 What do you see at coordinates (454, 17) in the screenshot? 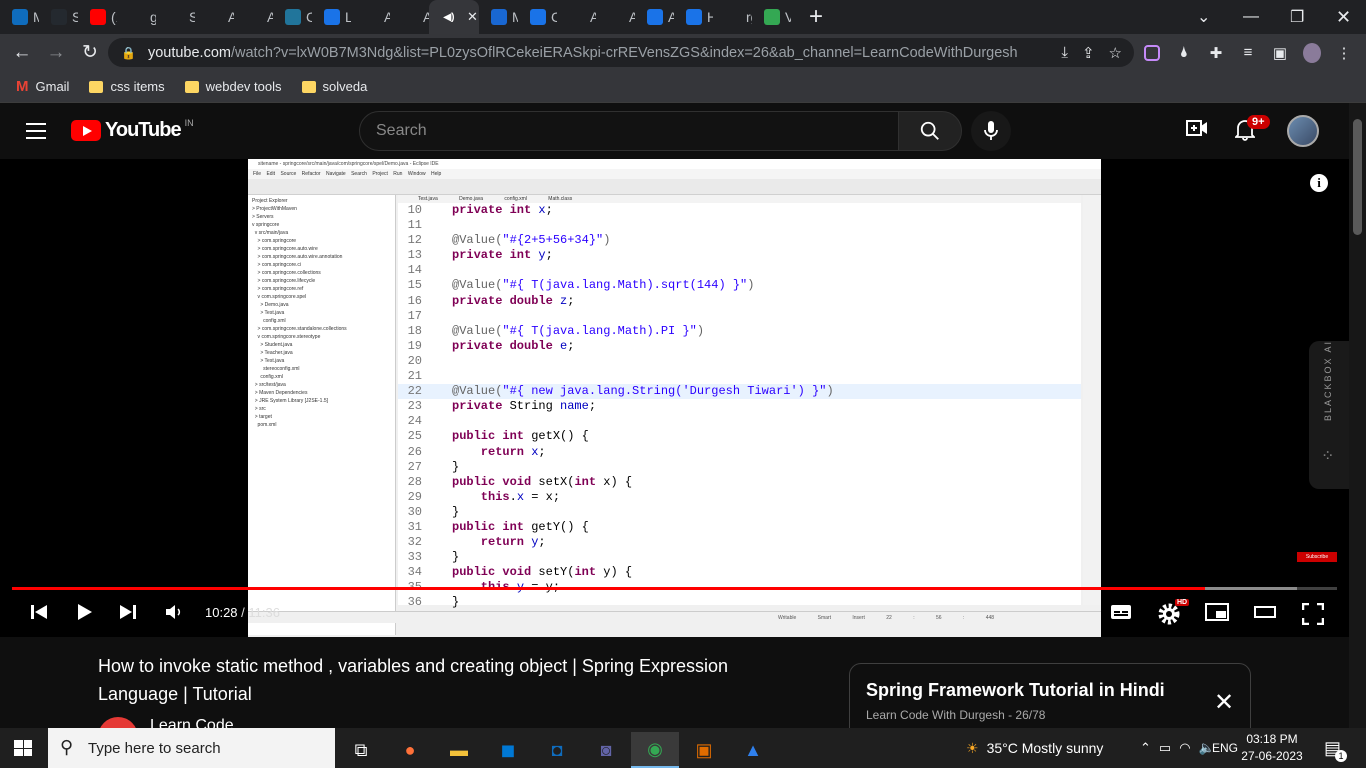
I see `browser-tab: ◀) ✕` at bounding box center [454, 17].